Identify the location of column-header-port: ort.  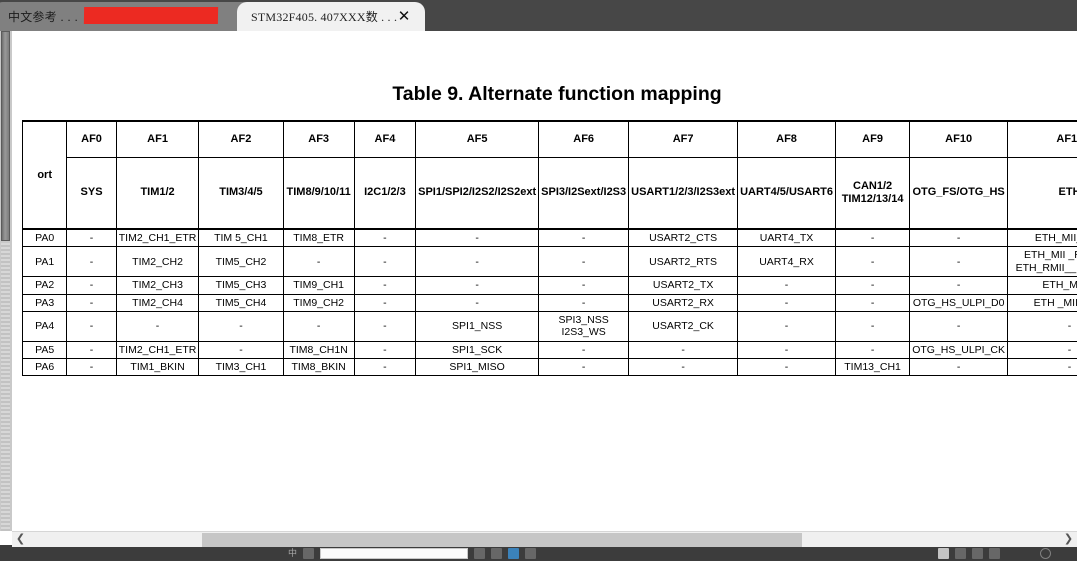
(44, 175).